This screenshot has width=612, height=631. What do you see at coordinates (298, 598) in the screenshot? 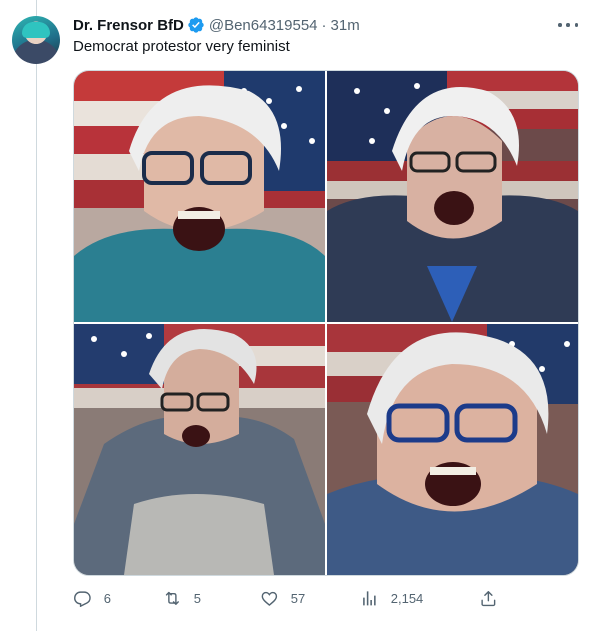
I see `like-count: 57` at bounding box center [298, 598].